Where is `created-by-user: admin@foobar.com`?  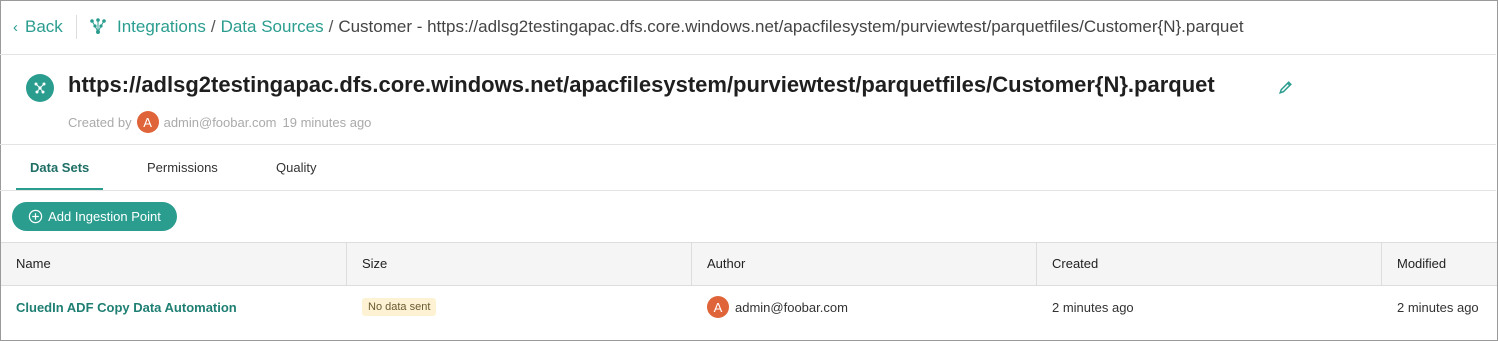 created-by-user: admin@foobar.com is located at coordinates (220, 122).